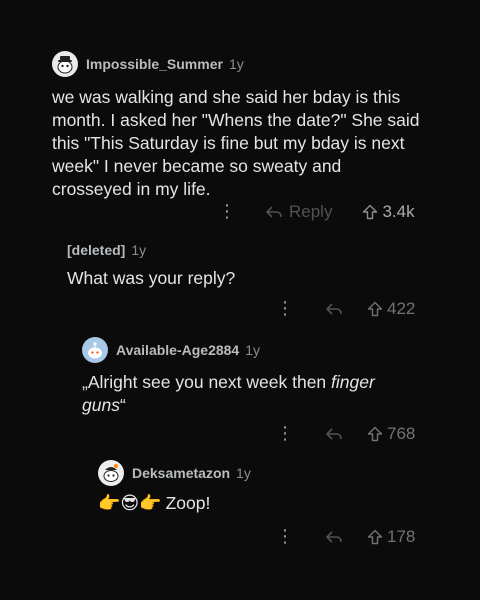 Image resolution: width=480 pixels, height=600 pixels. What do you see at coordinates (122, 405) in the screenshot?
I see `comment-text-end: “` at bounding box center [122, 405].